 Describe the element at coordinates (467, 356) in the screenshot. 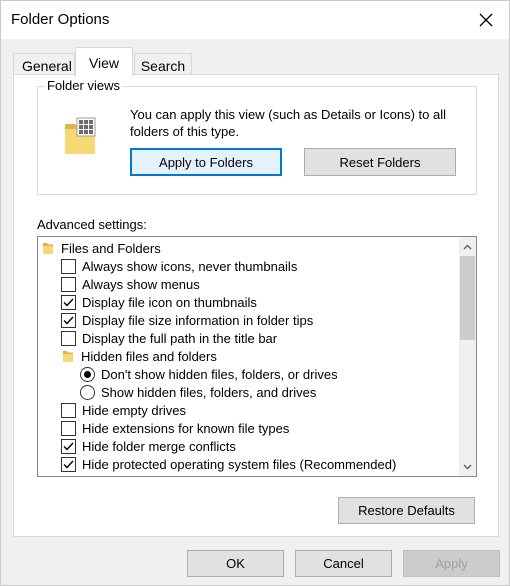

I see `vertical-scrollbar` at that location.